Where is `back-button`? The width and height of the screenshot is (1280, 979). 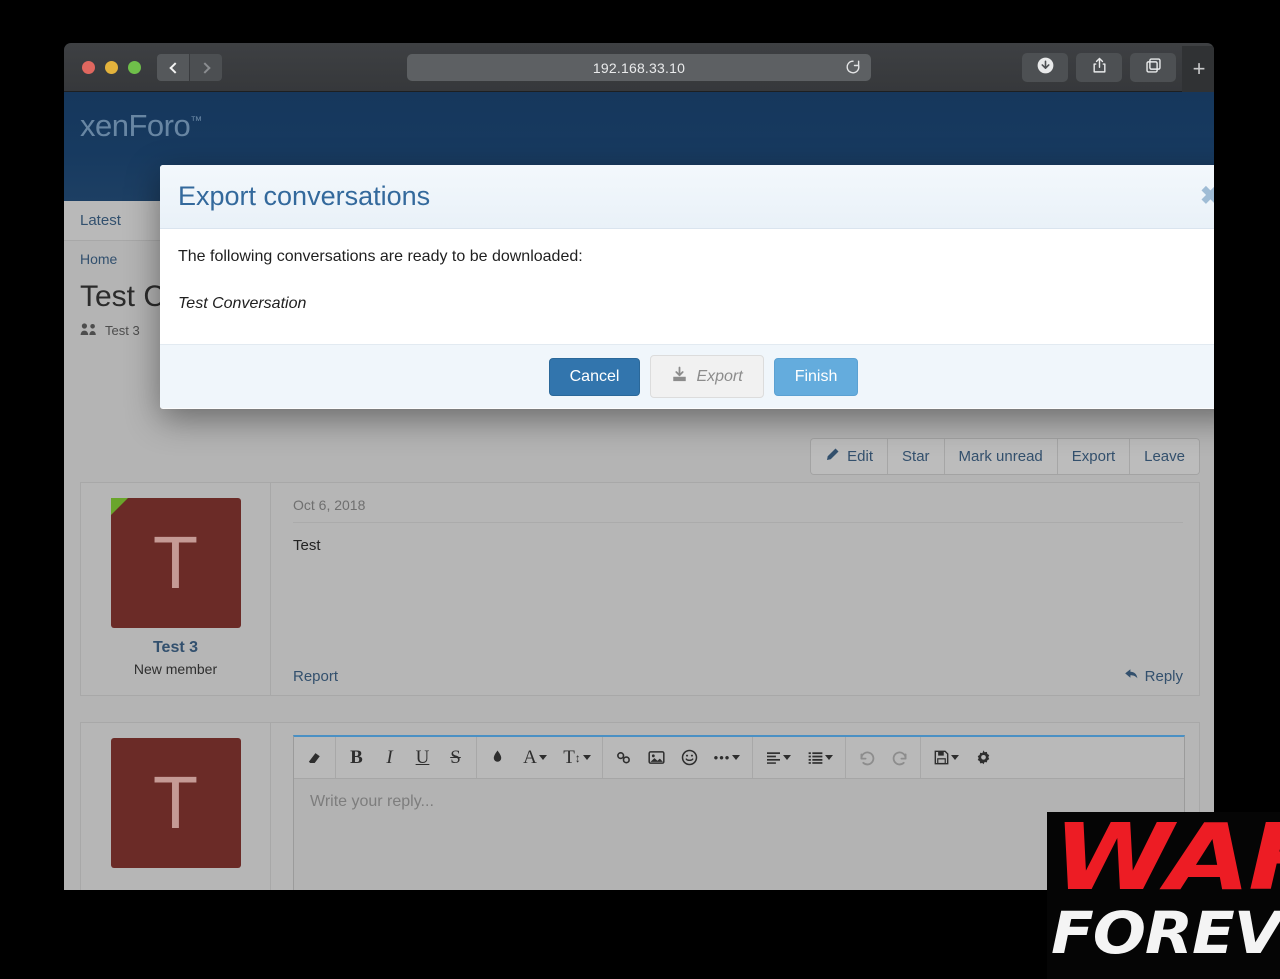 back-button is located at coordinates (173, 67).